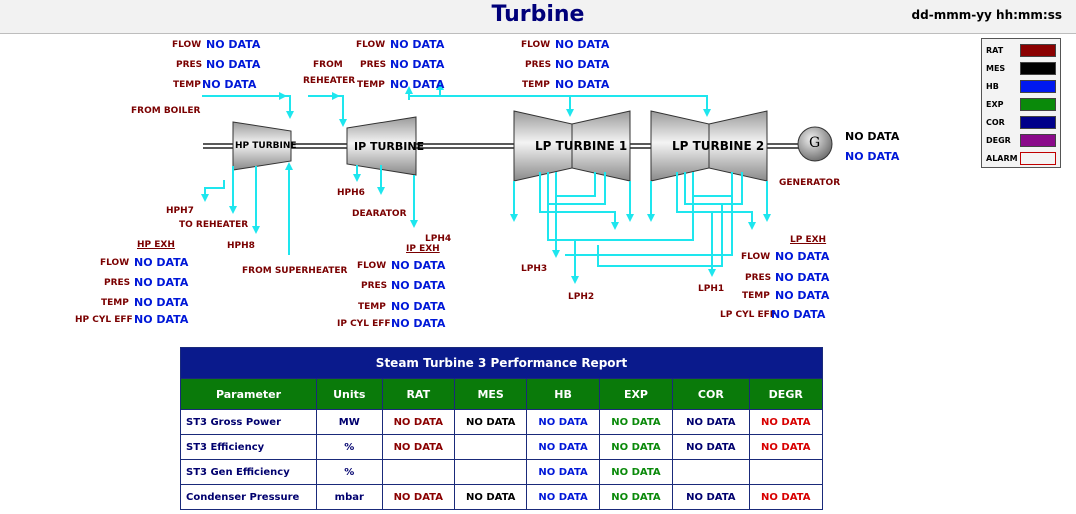 Image resolution: width=1076 pixels, height=514 pixels. I want to click on row-units: MW, so click(349, 422).